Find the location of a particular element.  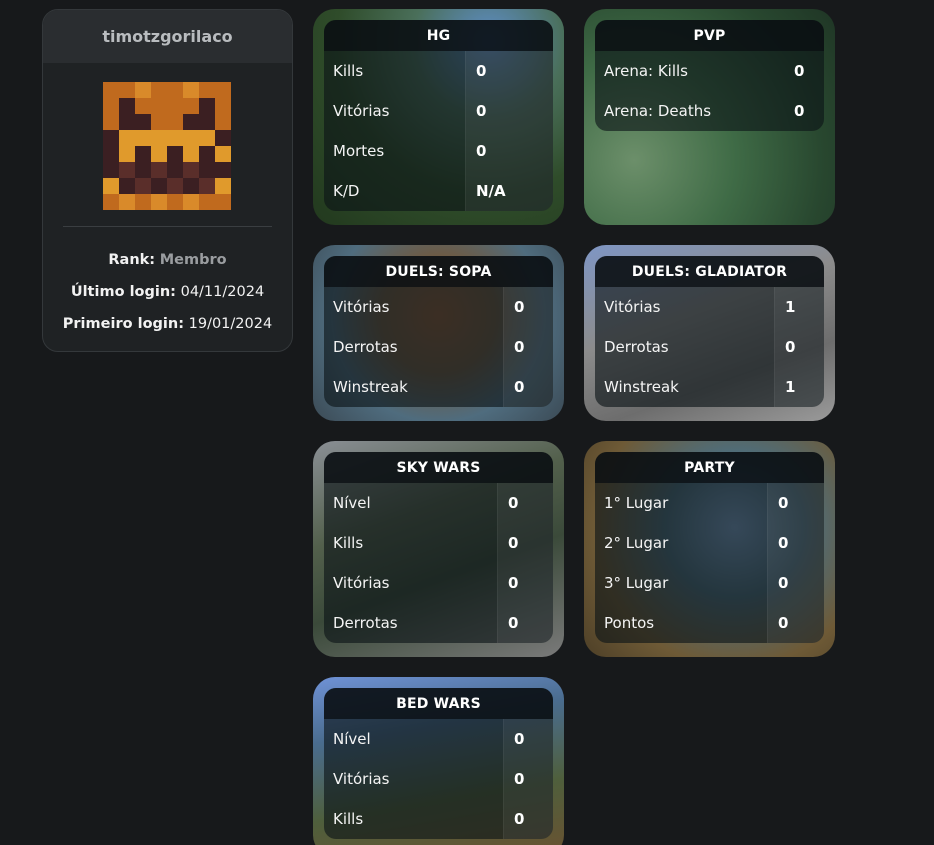

stat-row: Arena: Kills 0 is located at coordinates (709, 71).